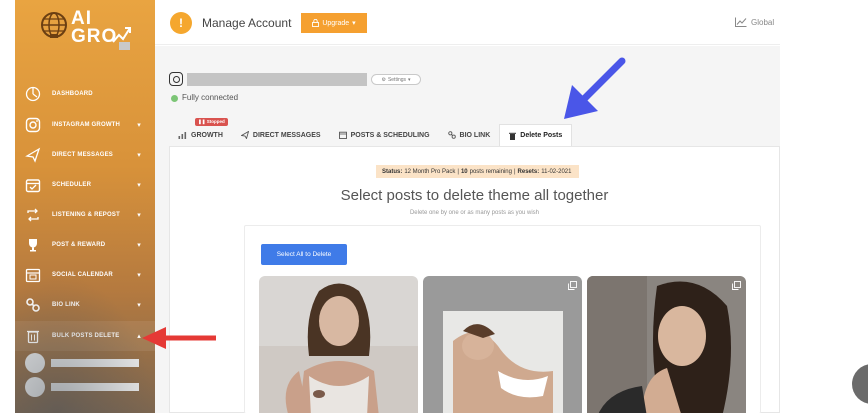 This screenshot has width=868, height=413. I want to click on pause-icon: ❚❚, so click(202, 121).